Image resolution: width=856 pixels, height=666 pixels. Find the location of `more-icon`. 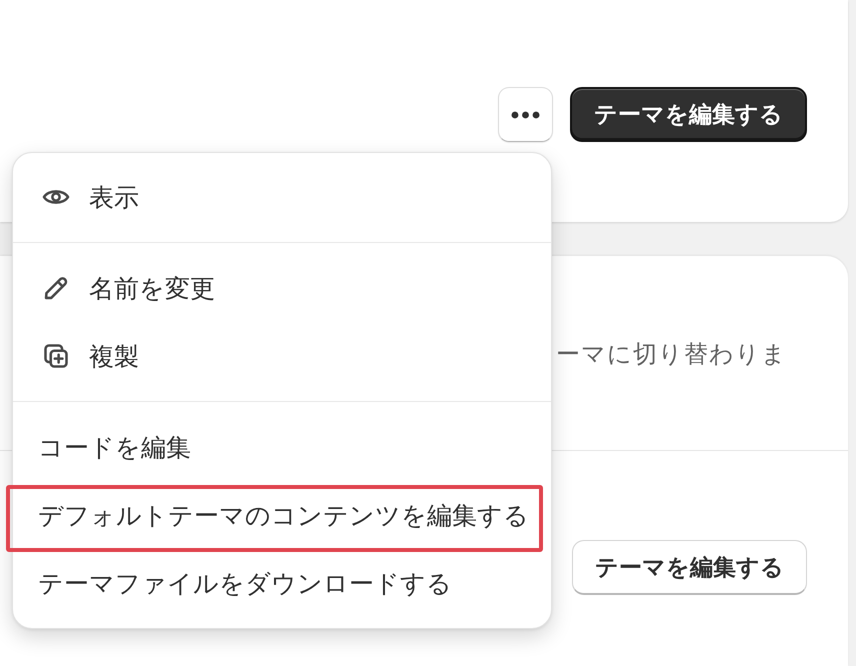

more-icon is located at coordinates (525, 114).